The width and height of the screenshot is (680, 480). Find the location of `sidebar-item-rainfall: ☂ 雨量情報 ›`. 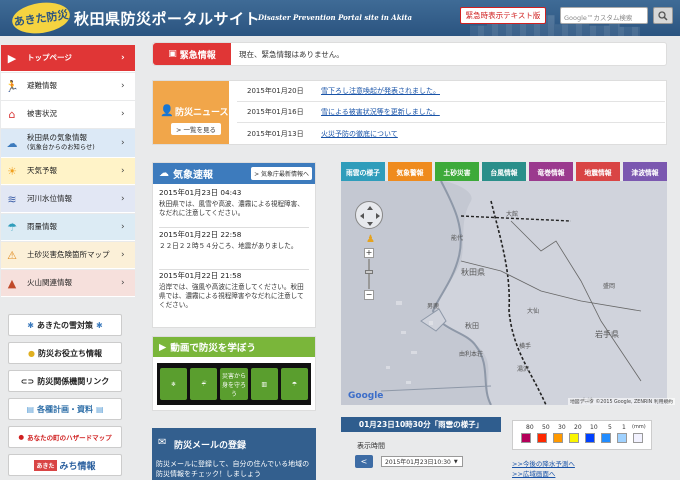

sidebar-item-rainfall: ☂ 雨量情報 › is located at coordinates (68, 227).